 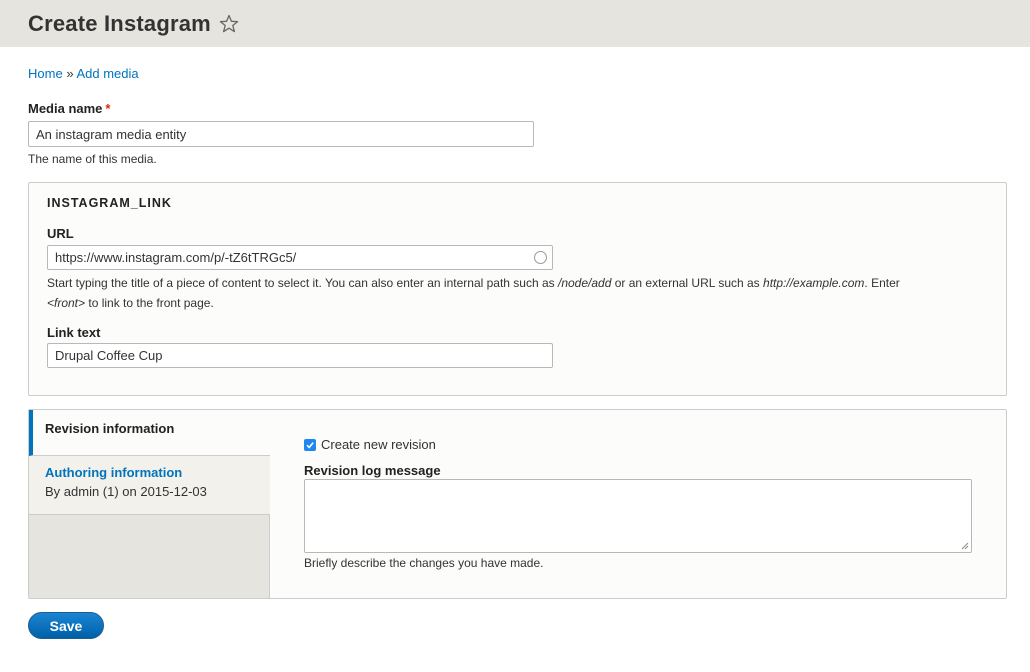 I want to click on required-marker: *, so click(x=108, y=108).